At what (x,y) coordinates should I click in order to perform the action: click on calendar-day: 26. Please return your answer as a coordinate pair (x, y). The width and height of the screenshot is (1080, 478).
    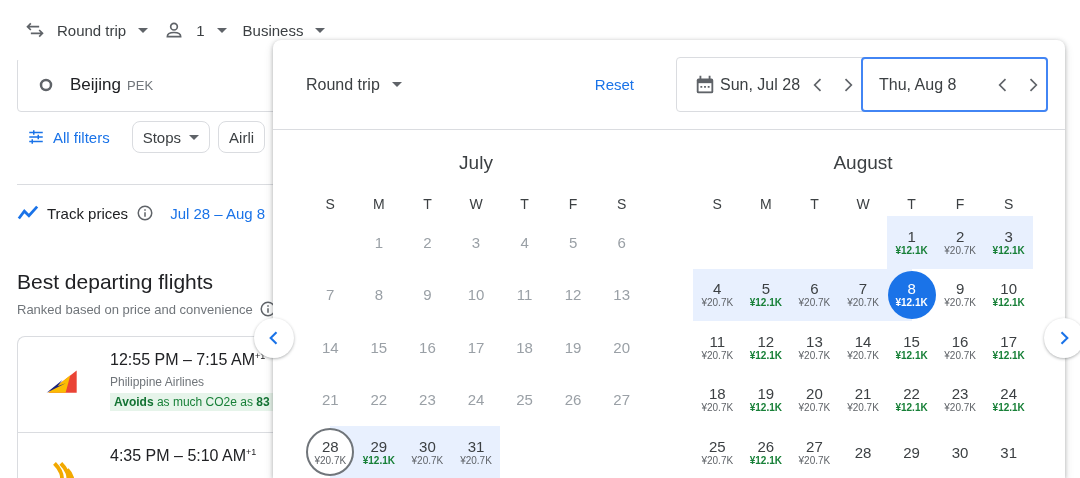
    Looking at the image, I should click on (573, 399).